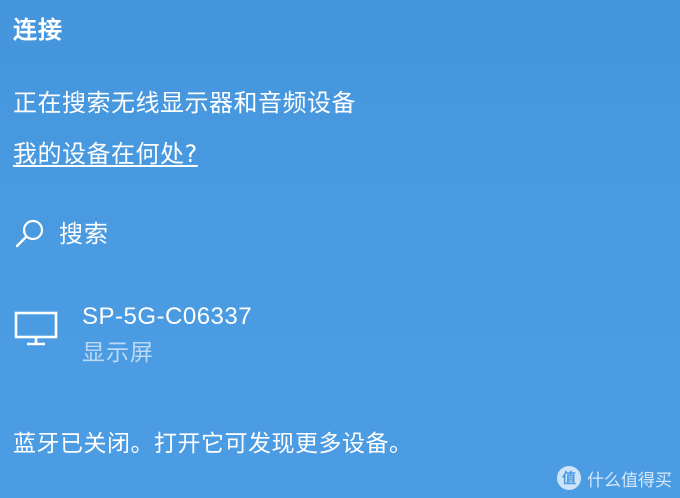  I want to click on watermark-text: 什么值得买, so click(629, 480).